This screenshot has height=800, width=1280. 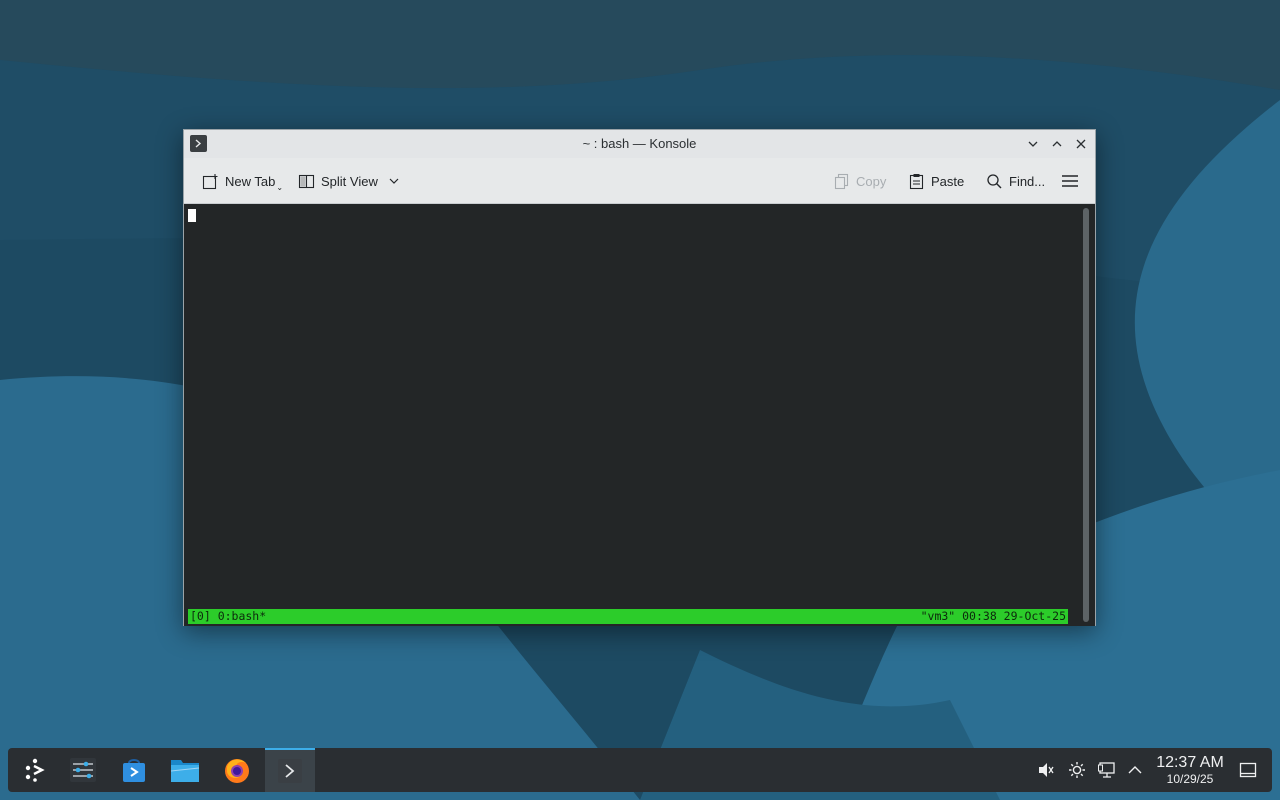 I want to click on close-icon, so click(x=1081, y=144).